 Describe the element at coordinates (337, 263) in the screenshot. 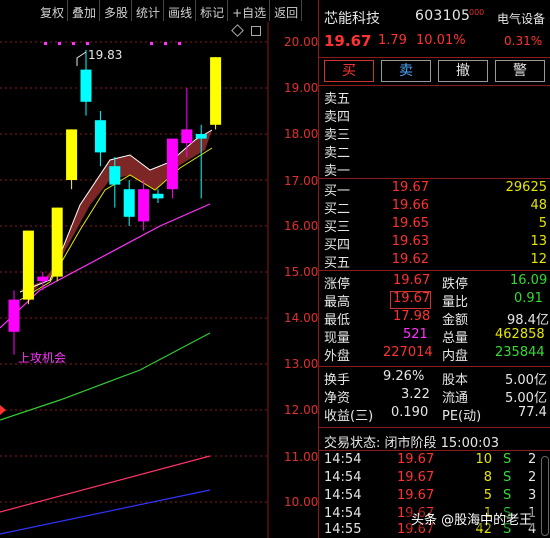

I see `bid-level-label: 买五` at that location.